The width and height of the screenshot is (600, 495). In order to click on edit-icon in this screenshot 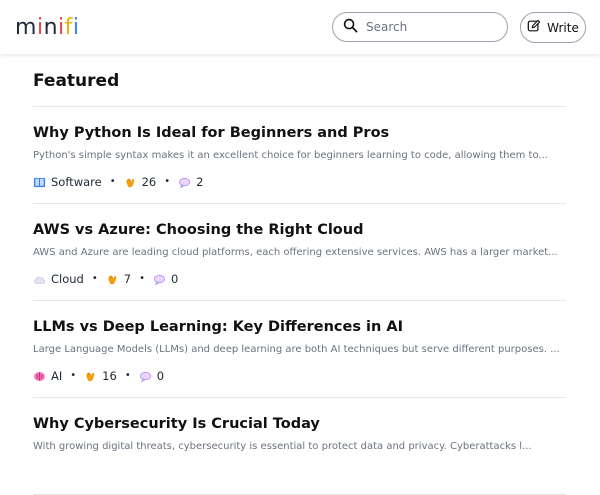, I will do `click(534, 27)`.